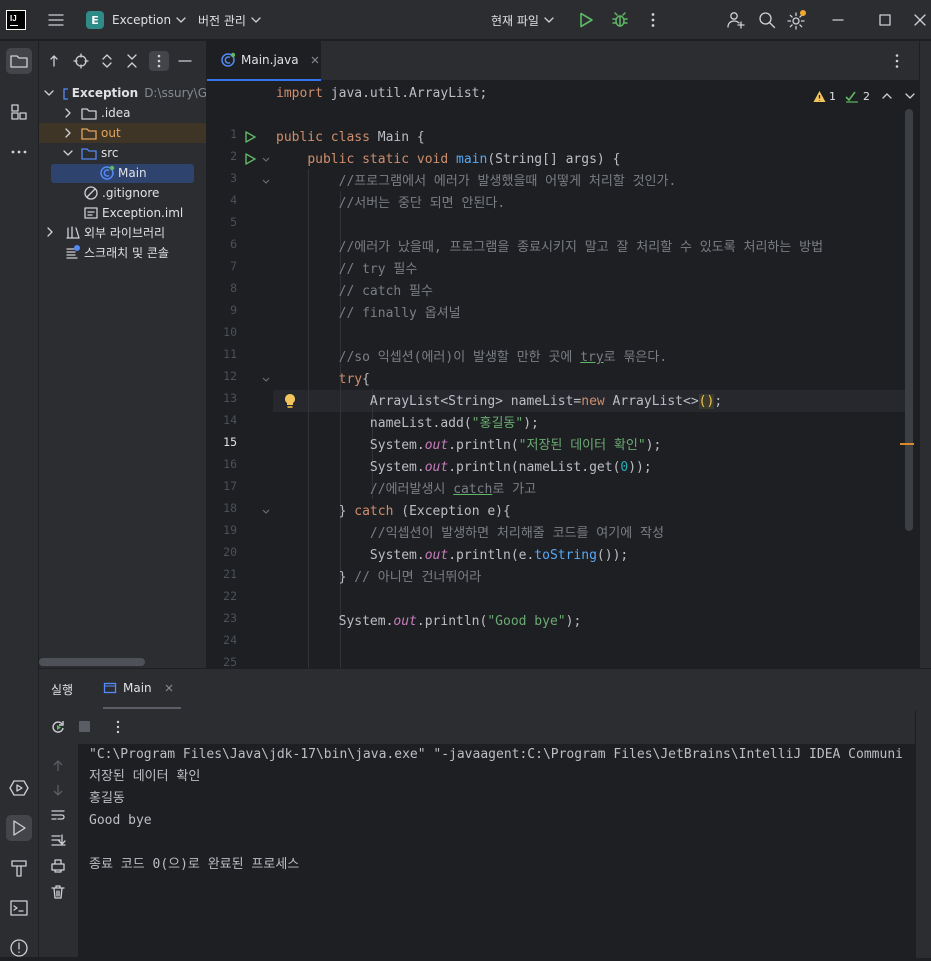  What do you see at coordinates (323, 380) in the screenshot?
I see `code-line: try{` at bounding box center [323, 380].